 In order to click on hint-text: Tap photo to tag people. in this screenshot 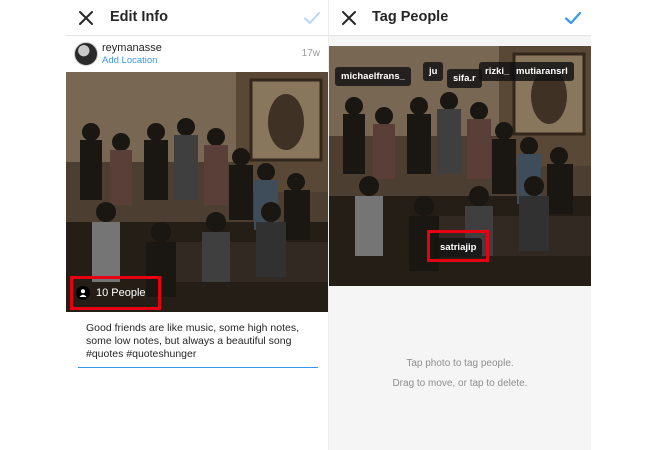, I will do `click(460, 363)`.